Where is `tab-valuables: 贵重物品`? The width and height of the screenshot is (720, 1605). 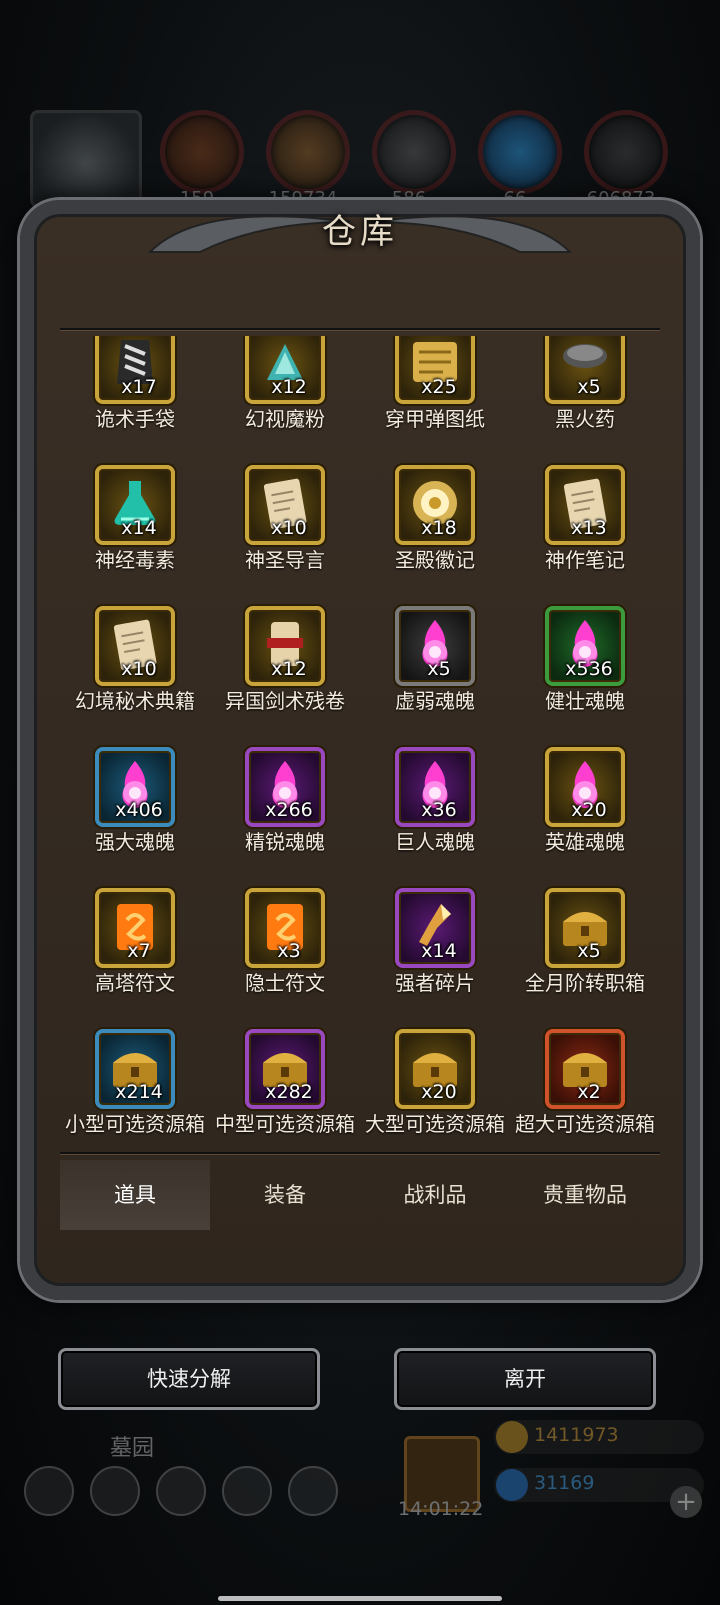 tab-valuables: 贵重物品 is located at coordinates (585, 1195).